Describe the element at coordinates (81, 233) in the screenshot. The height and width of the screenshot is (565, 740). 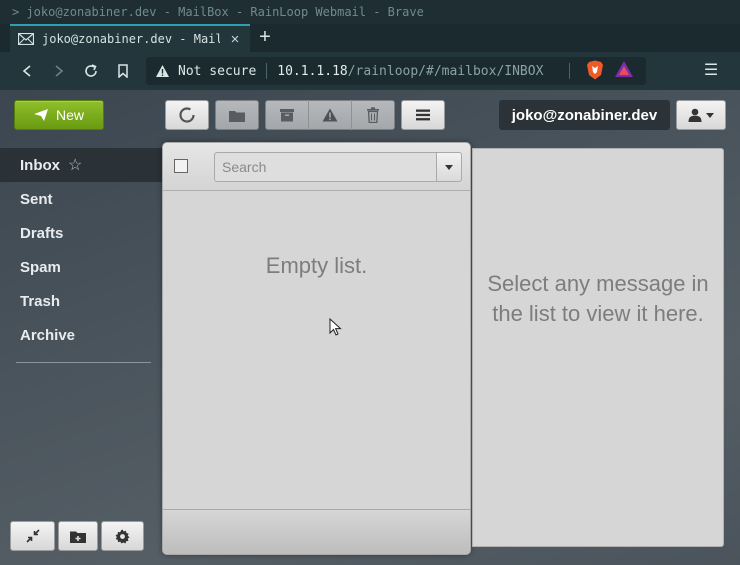
I see `folder-item-drafts: Drafts` at that location.